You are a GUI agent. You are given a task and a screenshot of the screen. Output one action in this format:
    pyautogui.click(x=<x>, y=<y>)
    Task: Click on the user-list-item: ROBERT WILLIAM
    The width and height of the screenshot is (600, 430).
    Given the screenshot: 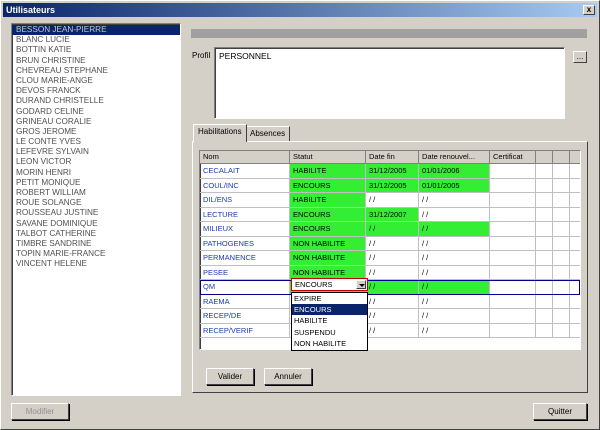 What is the action you would take?
    pyautogui.click(x=96, y=193)
    